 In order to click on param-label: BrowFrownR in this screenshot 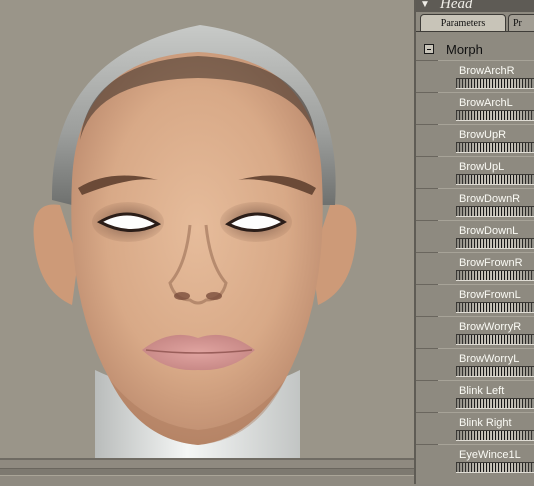, I will do `click(491, 263)`.